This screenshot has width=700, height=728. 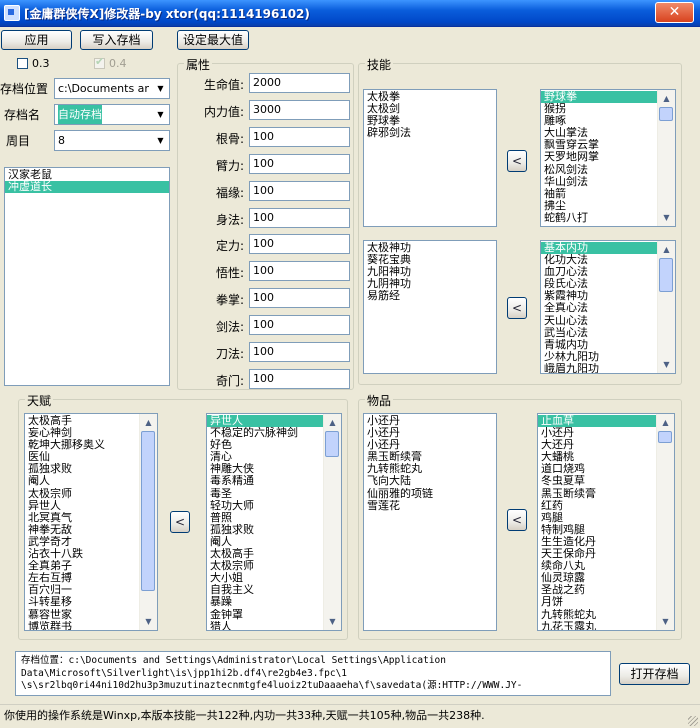 What do you see at coordinates (599, 206) in the screenshot?
I see `list-item: 拂尘` at bounding box center [599, 206].